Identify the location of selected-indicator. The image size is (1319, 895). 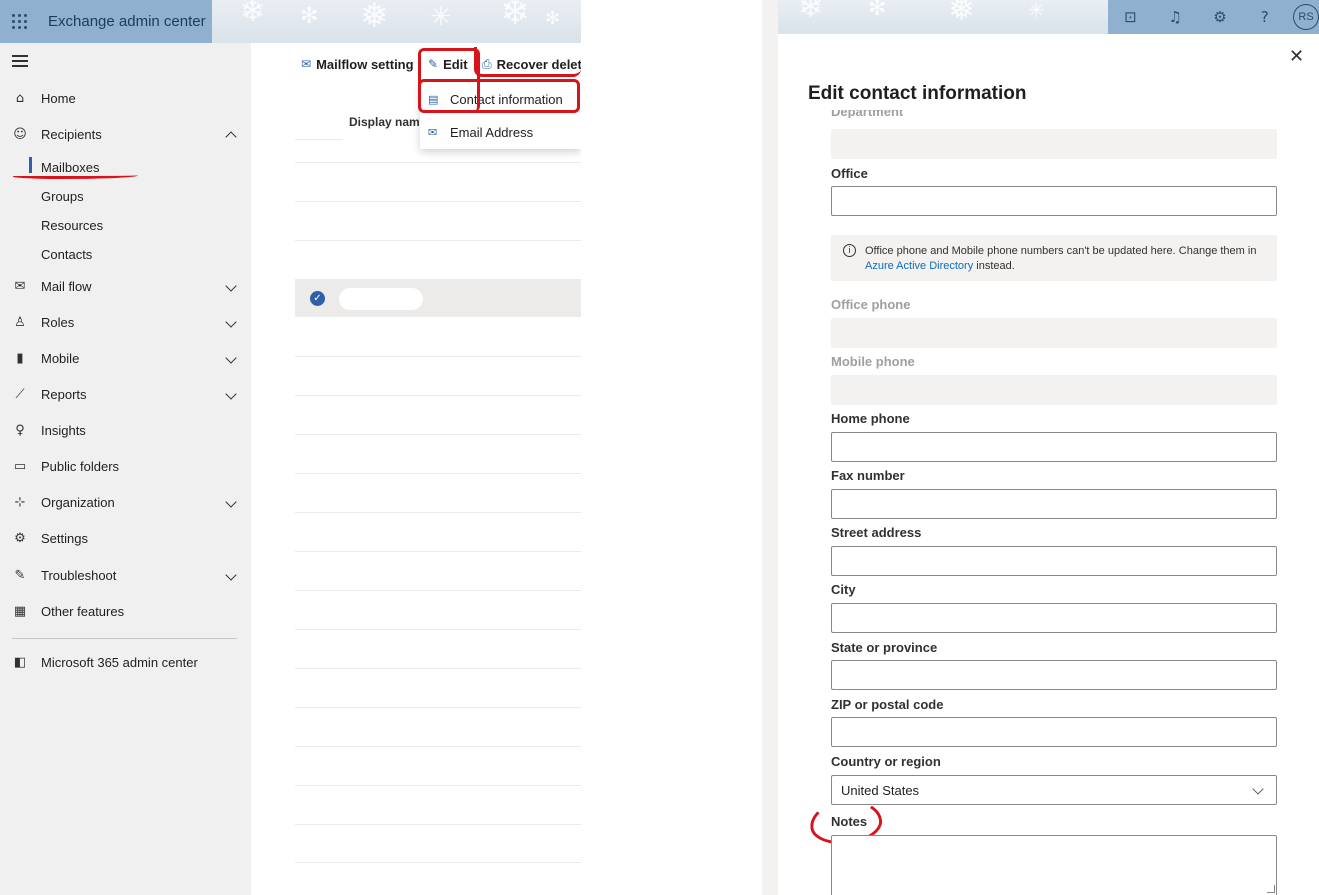
(30, 165).